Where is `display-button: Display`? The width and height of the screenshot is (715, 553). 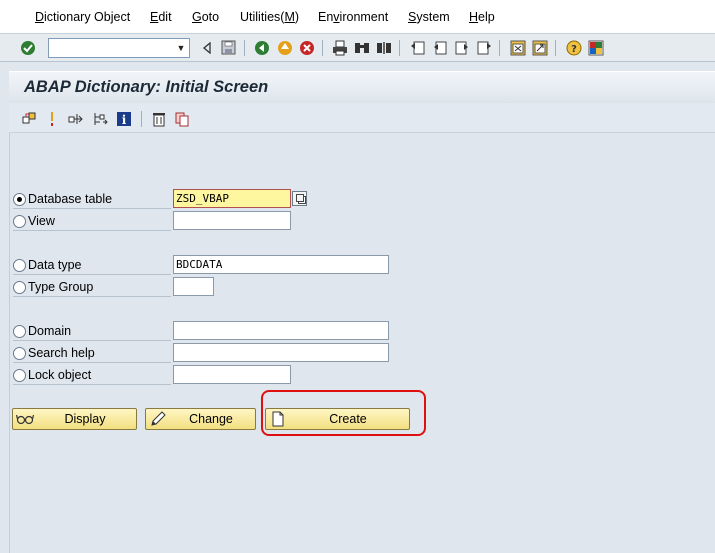 display-button: Display is located at coordinates (74, 419).